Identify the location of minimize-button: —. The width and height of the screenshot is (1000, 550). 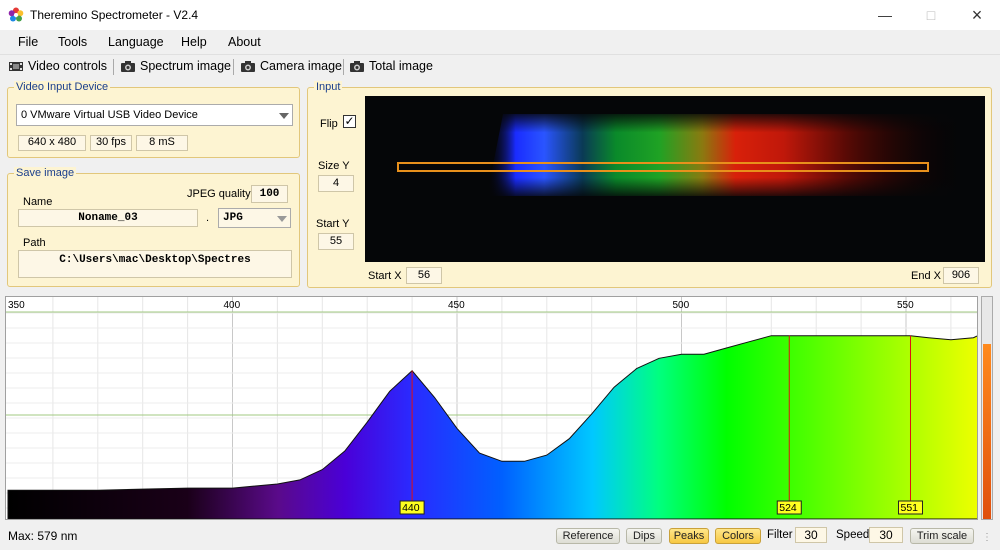
(885, 15).